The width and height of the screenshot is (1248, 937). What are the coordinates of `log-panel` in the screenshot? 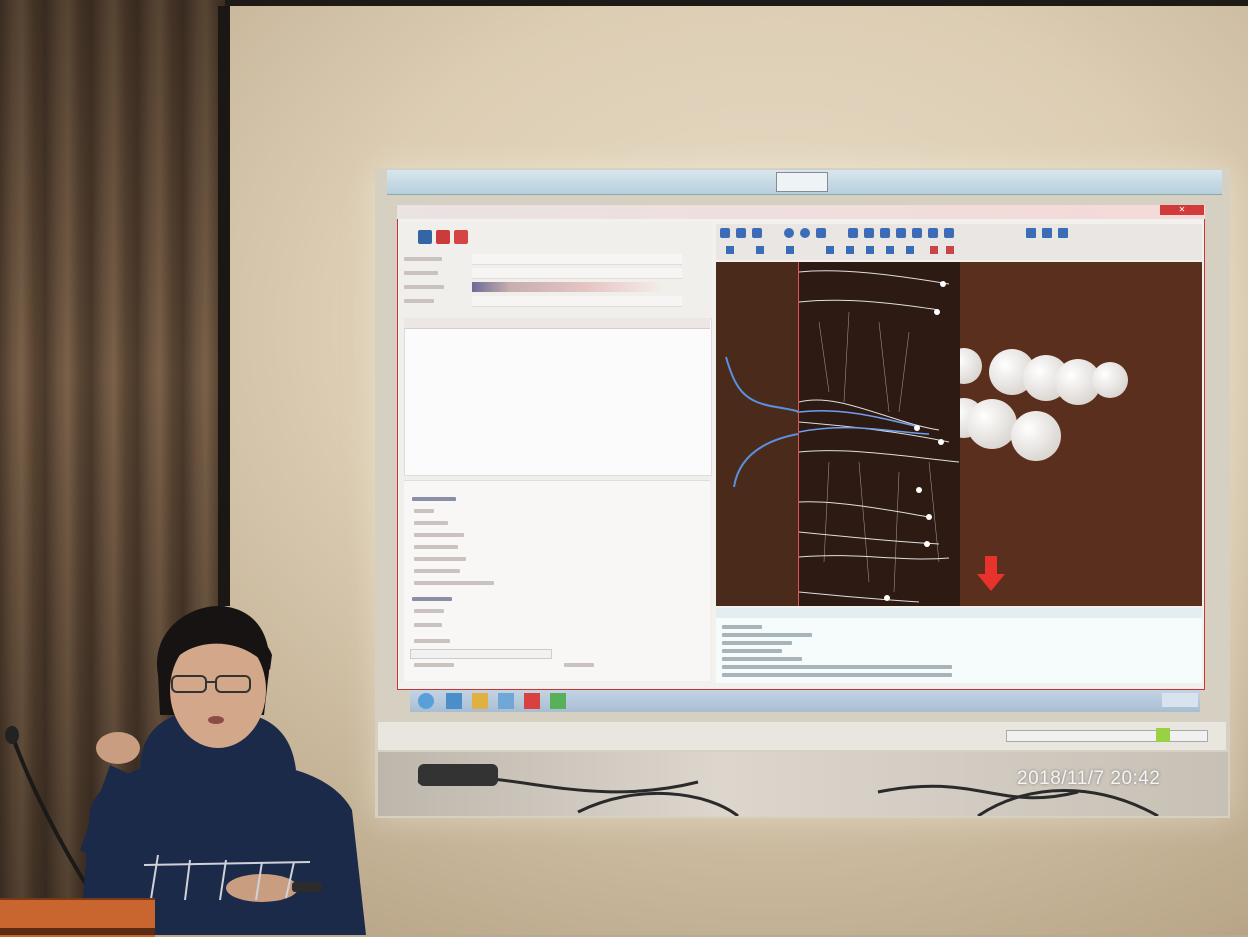 It's located at (959, 645).